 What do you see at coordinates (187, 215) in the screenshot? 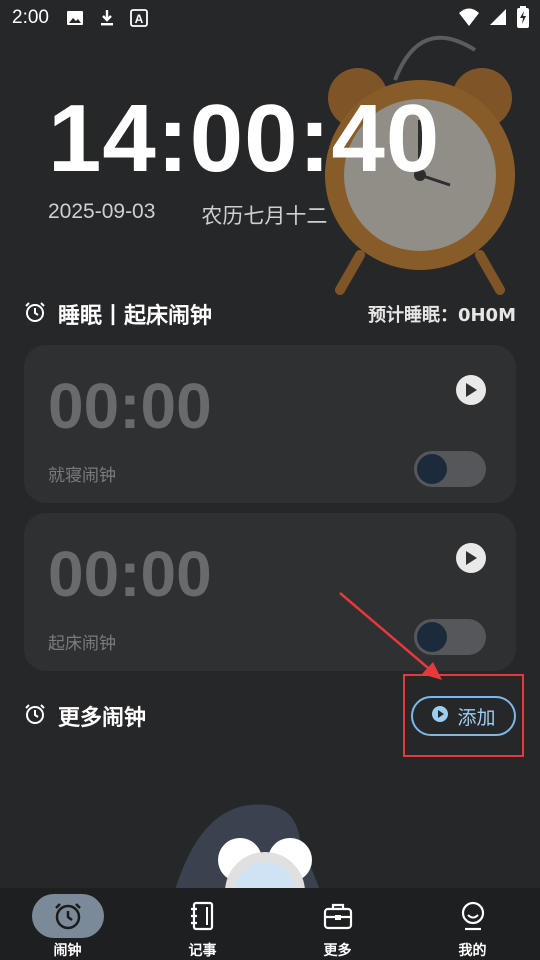
I see `date-row: 2025-09-03 农历七月十二` at bounding box center [187, 215].